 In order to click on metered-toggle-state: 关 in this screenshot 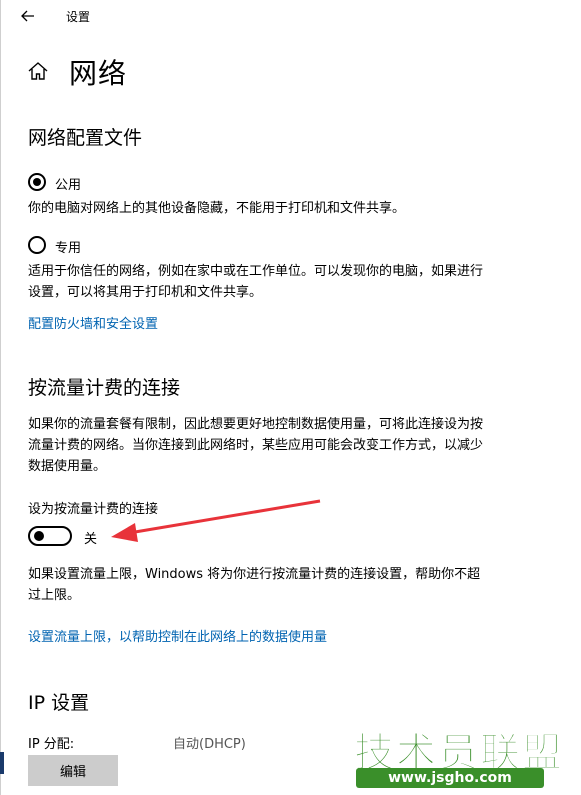, I will do `click(91, 539)`.